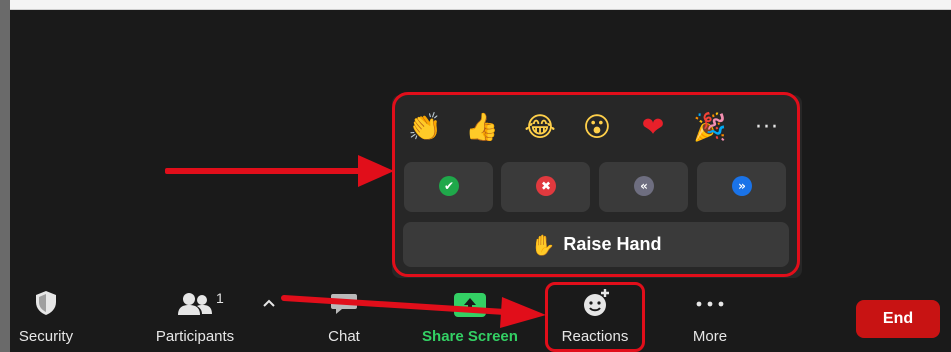 This screenshot has width=951, height=352. What do you see at coordinates (595, 336) in the screenshot?
I see `reactions-label: Reactions` at bounding box center [595, 336].